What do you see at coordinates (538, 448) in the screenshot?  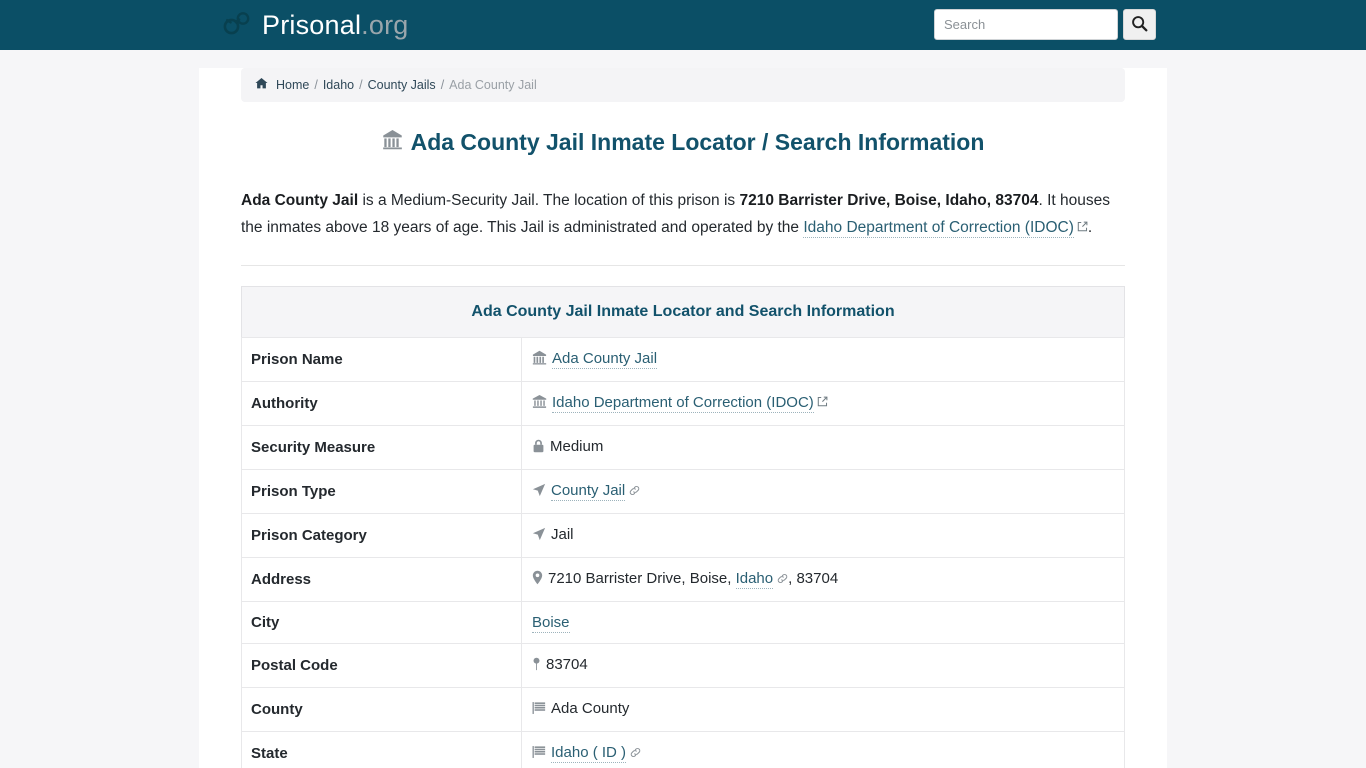 I see `lock-icon` at bounding box center [538, 448].